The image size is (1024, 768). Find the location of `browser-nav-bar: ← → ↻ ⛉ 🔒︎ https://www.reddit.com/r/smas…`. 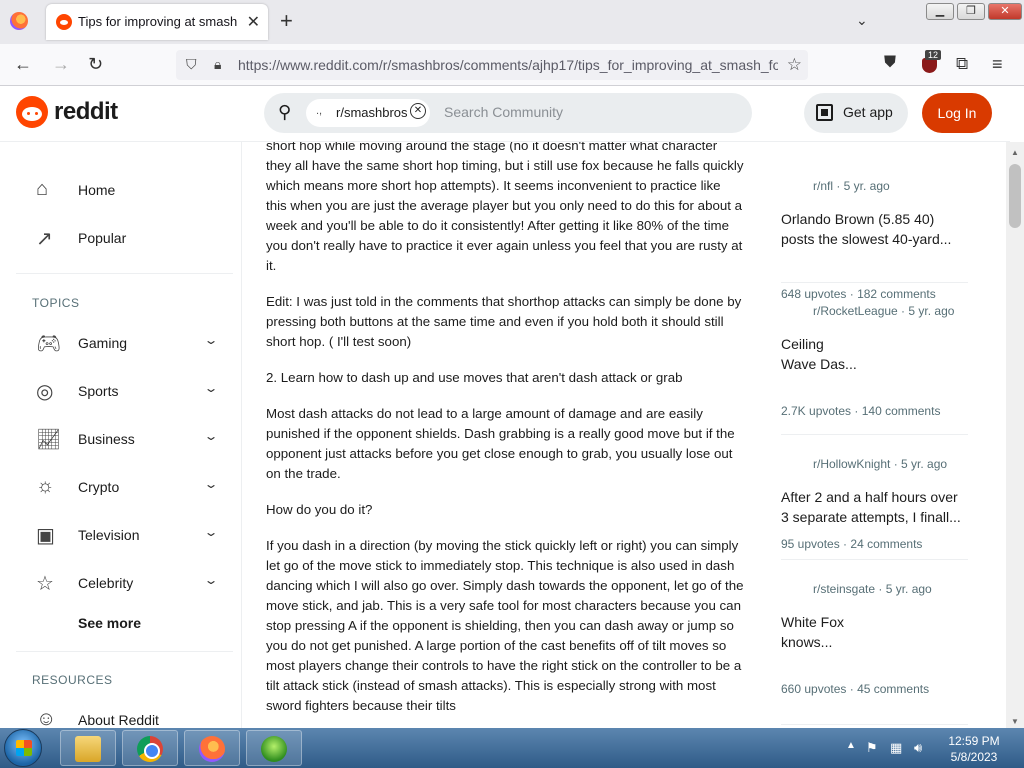

browser-nav-bar: ← → ↻ ⛉ 🔒︎ https://www.reddit.com/r/smas… is located at coordinates (512, 65).